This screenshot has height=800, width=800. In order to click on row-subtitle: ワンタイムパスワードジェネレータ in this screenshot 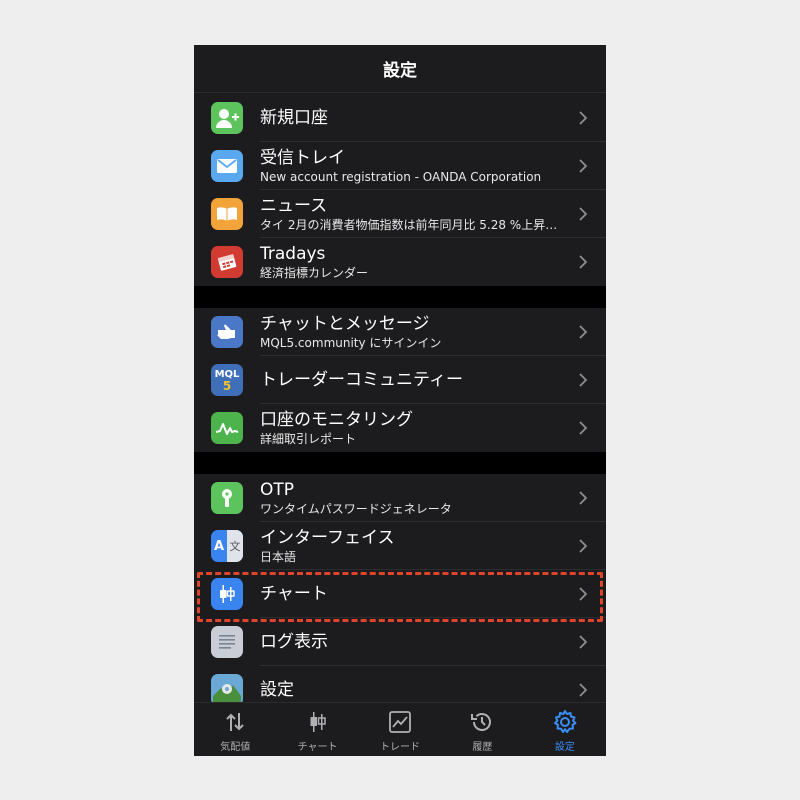, I will do `click(356, 508)`.